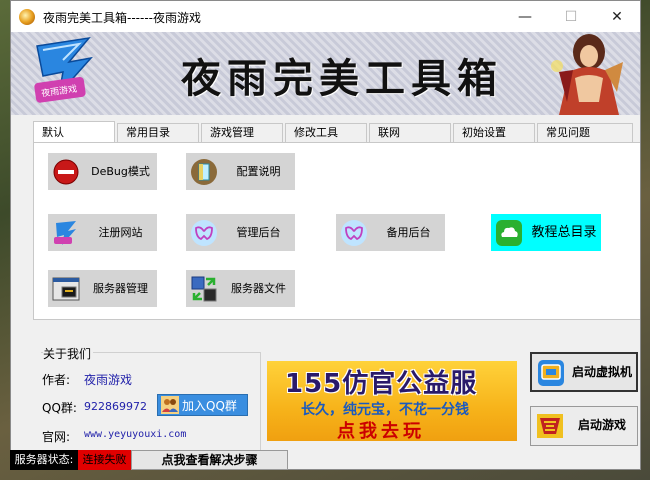 This screenshot has height=480, width=650. What do you see at coordinates (509, 233) in the screenshot?
I see `cloud-icon` at bounding box center [509, 233].